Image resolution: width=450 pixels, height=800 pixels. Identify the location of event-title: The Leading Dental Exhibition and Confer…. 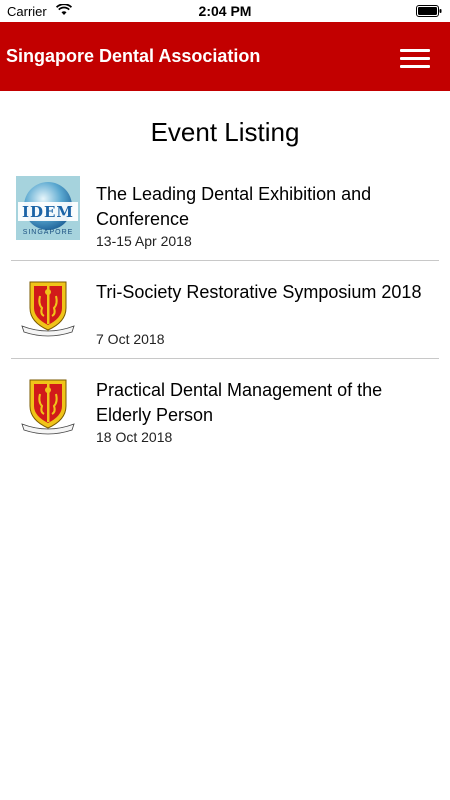
(234, 206).